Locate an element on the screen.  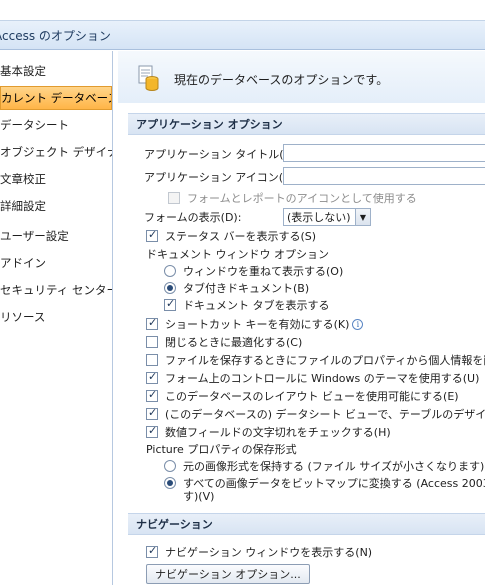
option-label: このデータベースのレイアウト ビューを使用可能にする(E) is located at coordinates (312, 396).